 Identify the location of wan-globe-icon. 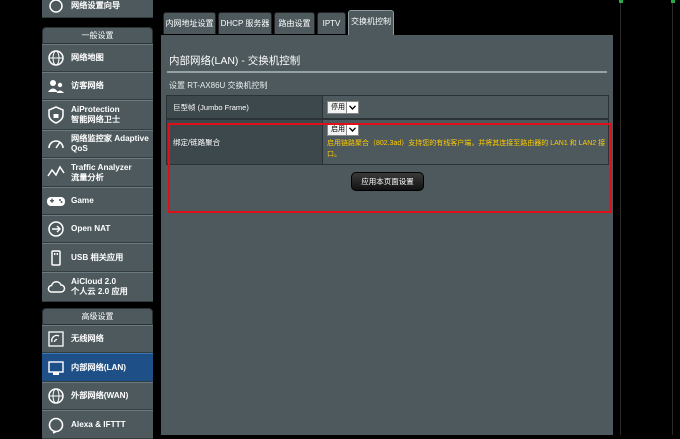
(56, 396).